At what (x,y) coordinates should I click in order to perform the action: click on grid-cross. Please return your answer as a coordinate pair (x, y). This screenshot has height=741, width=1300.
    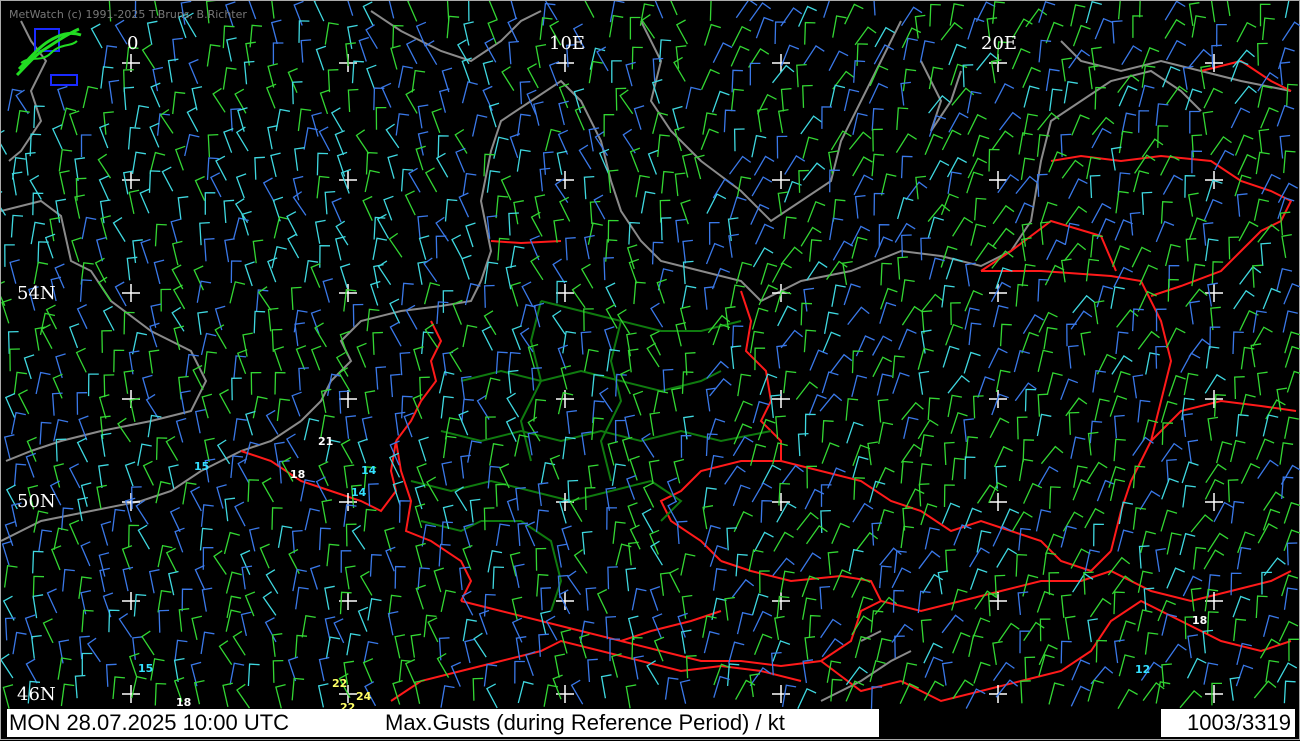
    Looking at the image, I should click on (781, 180).